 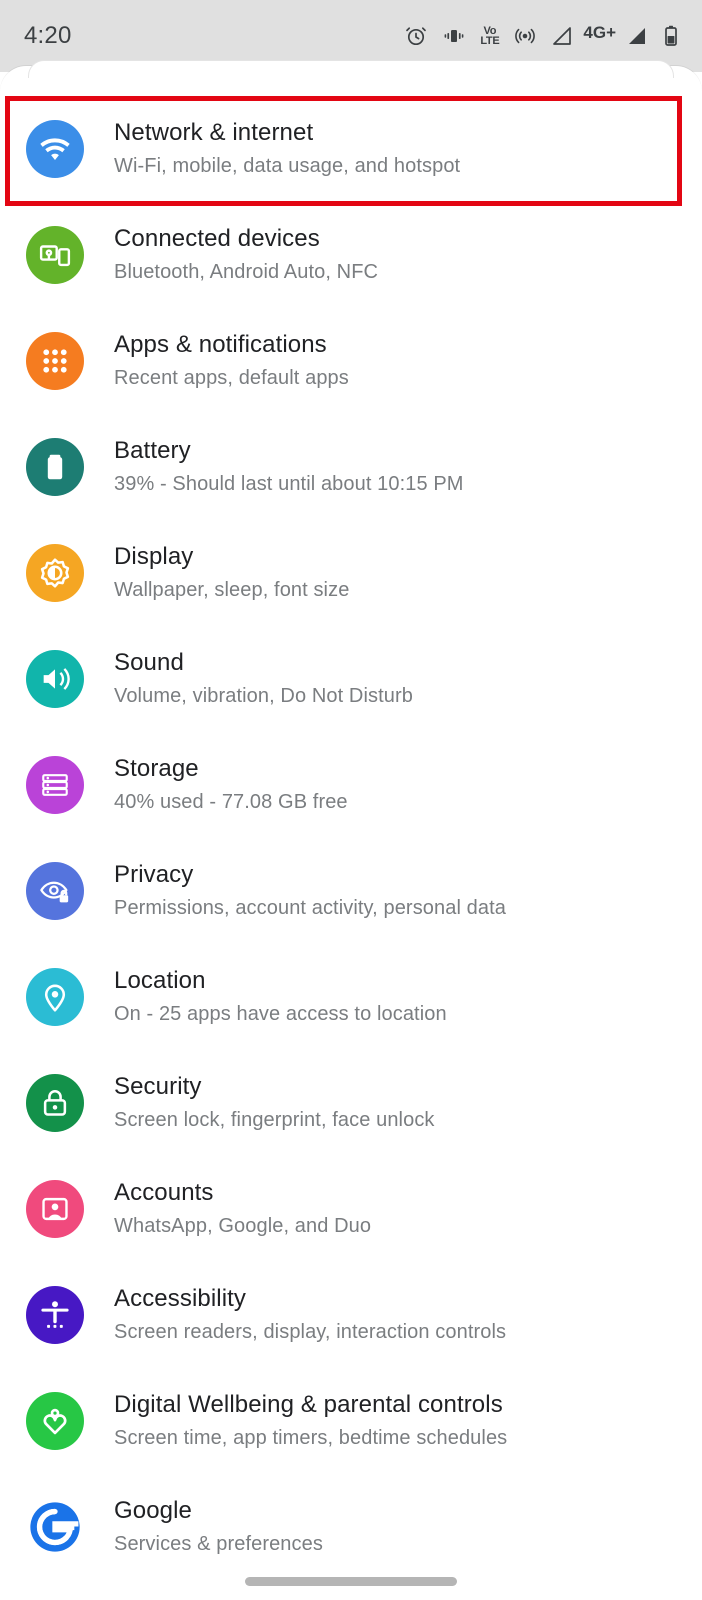 I want to click on google-g-icon, so click(x=55, y=1527).